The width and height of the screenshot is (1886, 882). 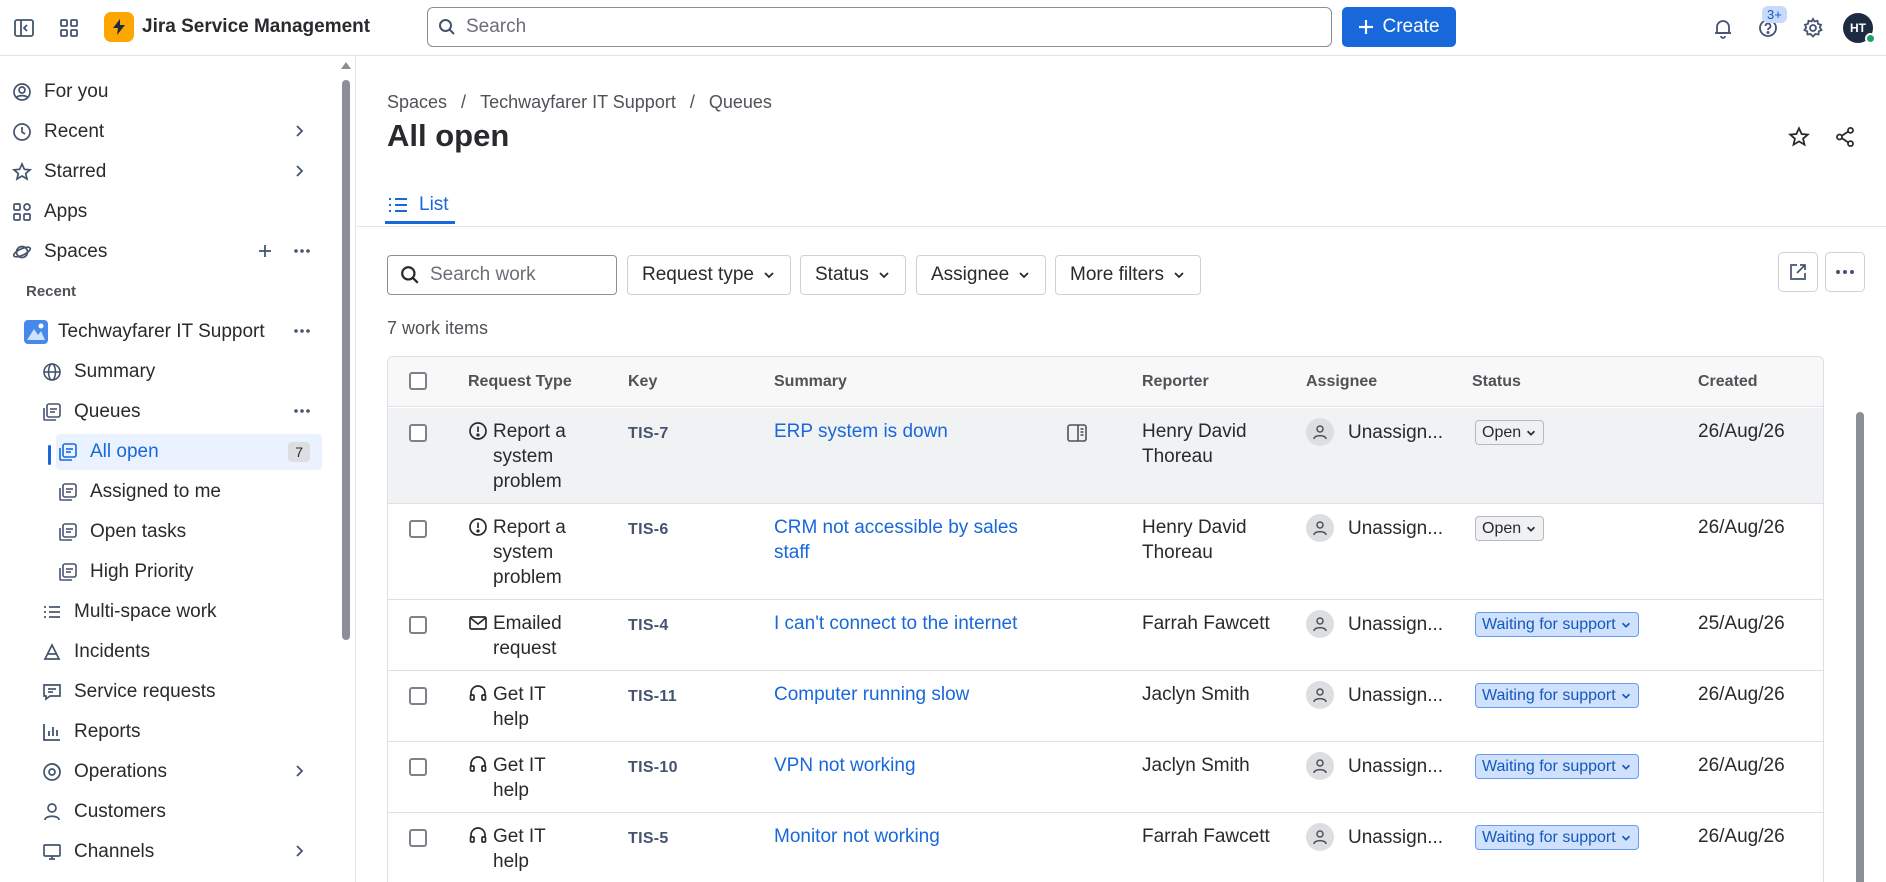 What do you see at coordinates (648, 625) in the screenshot?
I see `issue-key: TIS-4` at bounding box center [648, 625].